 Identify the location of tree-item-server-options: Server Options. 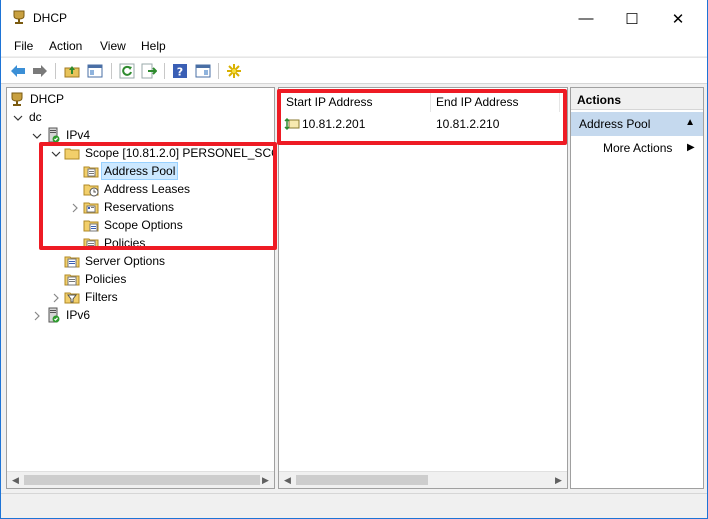
(140, 261).